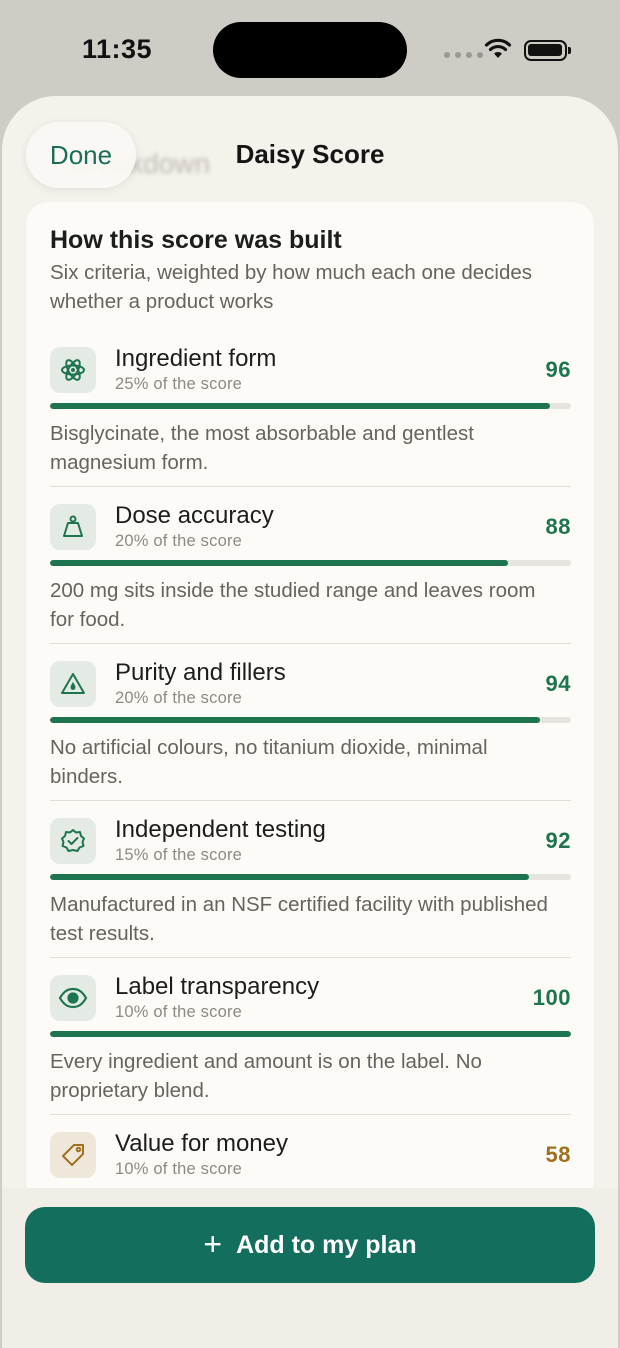  What do you see at coordinates (73, 998) in the screenshot?
I see `eye-icon` at bounding box center [73, 998].